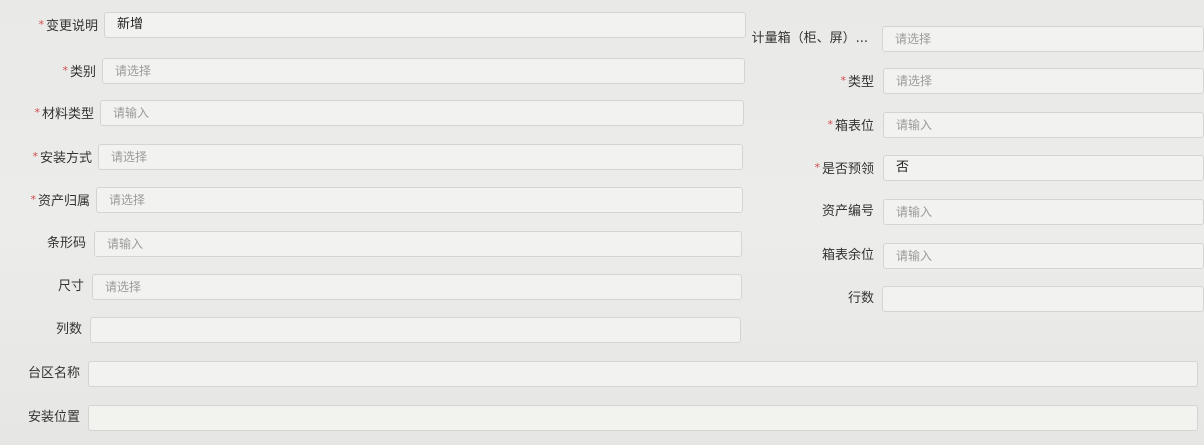 The height and width of the screenshot is (445, 1204). I want to click on field-label: 资产编号, so click(847, 211).